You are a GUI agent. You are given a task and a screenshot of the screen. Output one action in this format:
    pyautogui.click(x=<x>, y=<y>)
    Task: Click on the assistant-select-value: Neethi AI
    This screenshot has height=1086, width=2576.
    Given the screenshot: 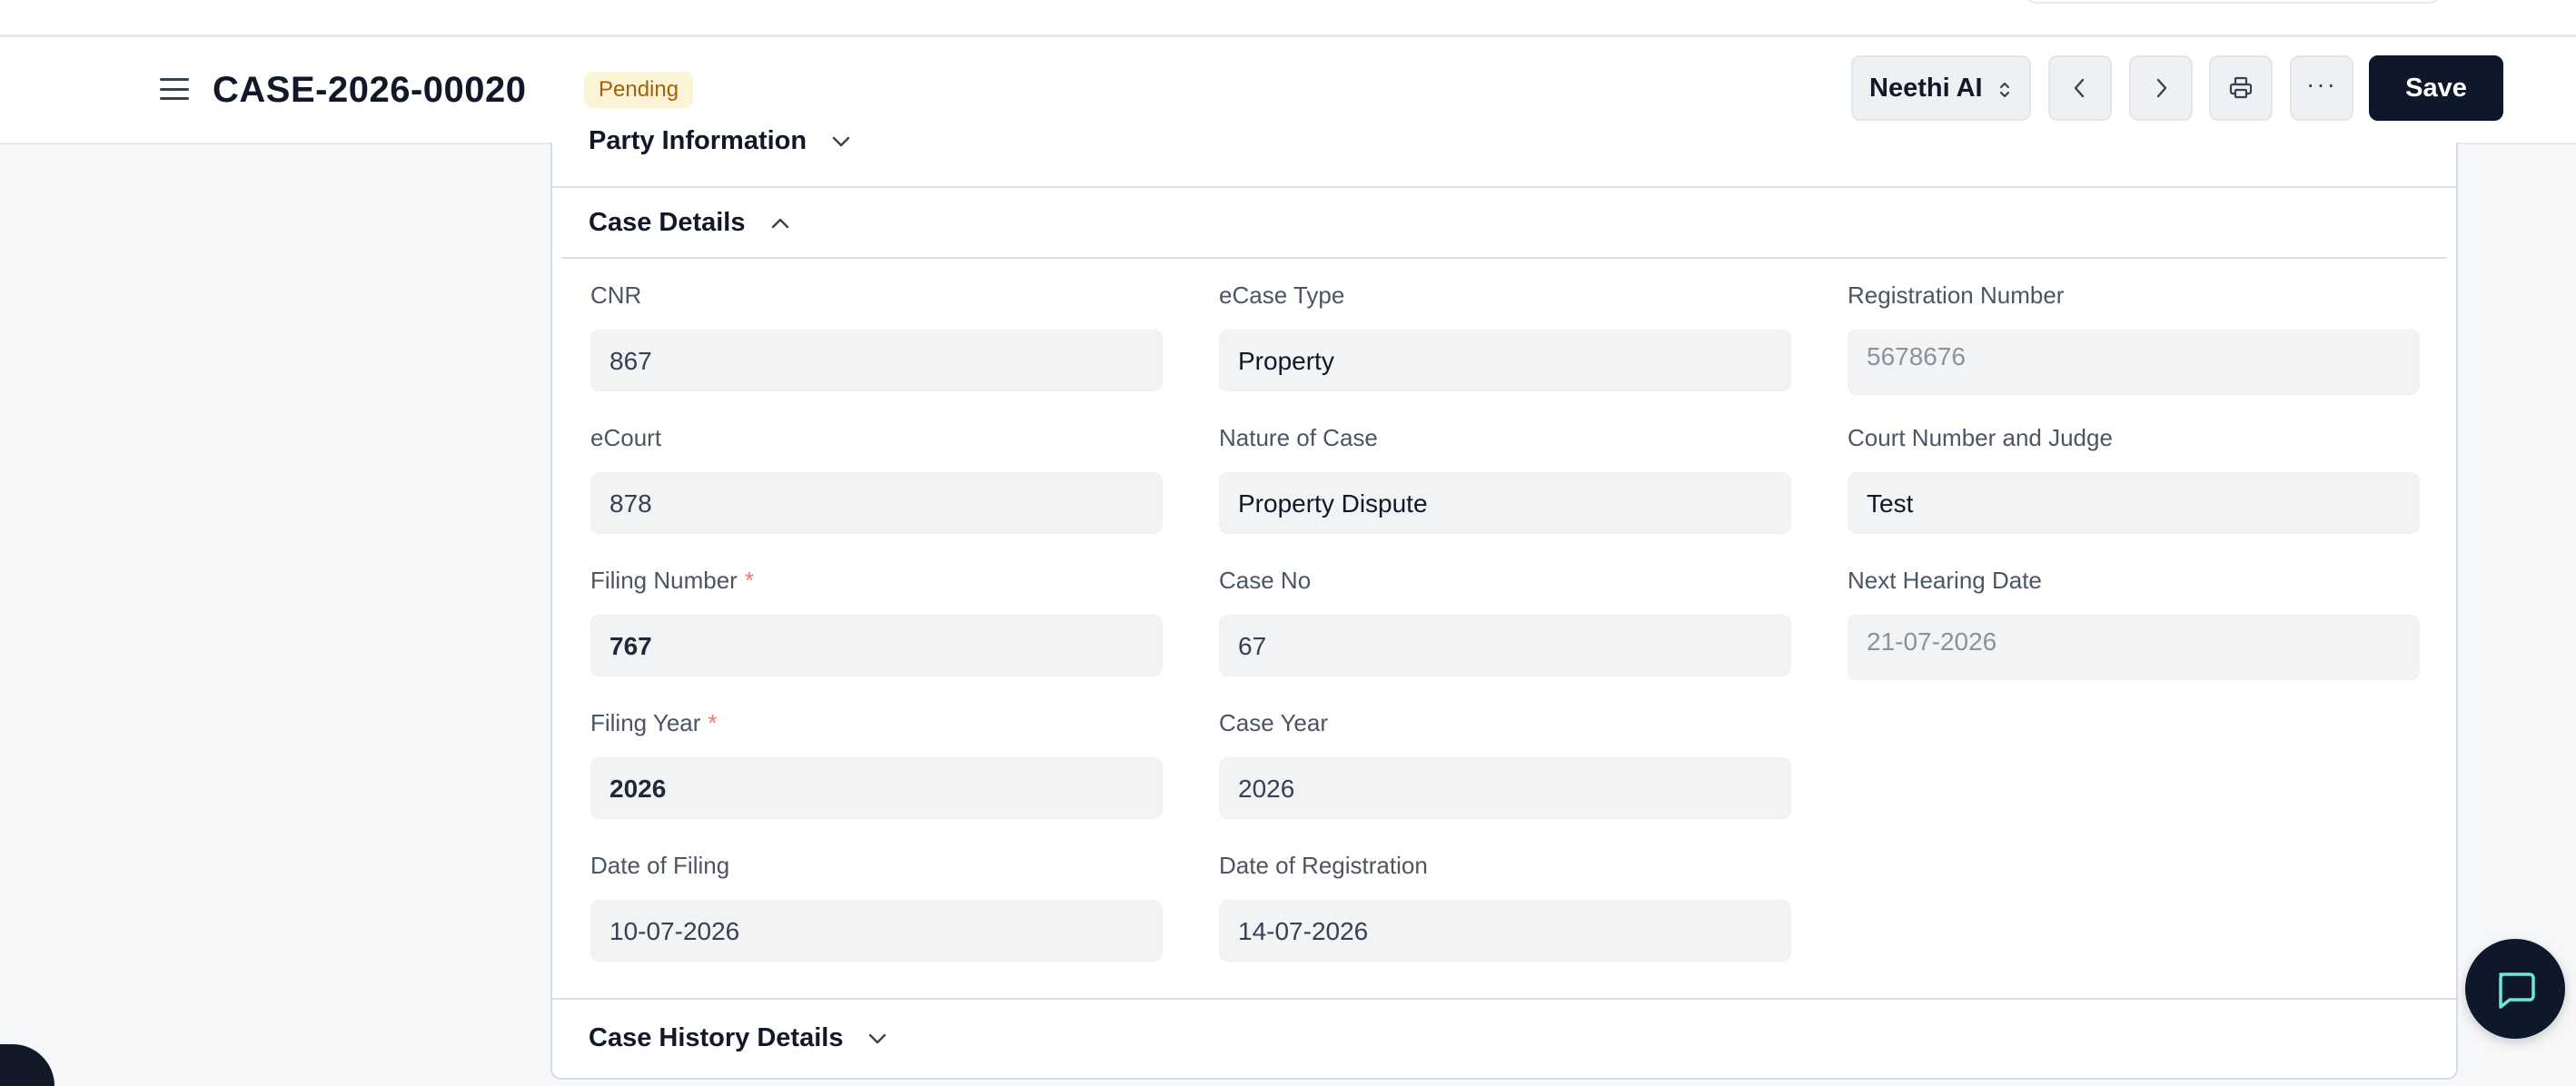 What is the action you would take?
    pyautogui.click(x=1926, y=88)
    